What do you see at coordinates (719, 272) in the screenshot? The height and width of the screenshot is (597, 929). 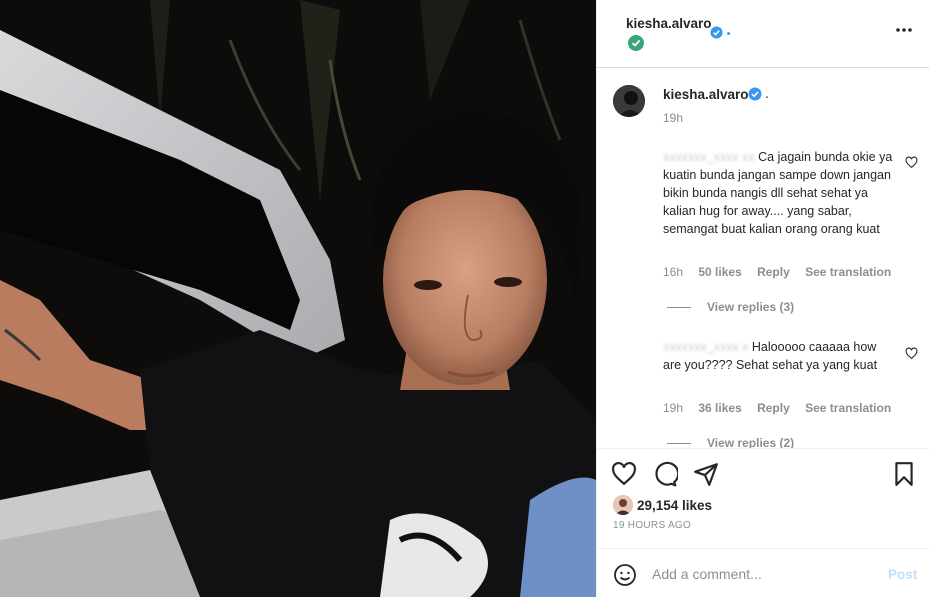 I see `comment-likes: 50 likes` at bounding box center [719, 272].